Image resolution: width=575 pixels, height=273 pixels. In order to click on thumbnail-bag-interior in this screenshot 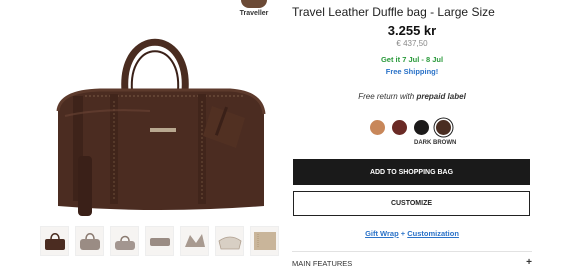, I will do `click(229, 241)`.